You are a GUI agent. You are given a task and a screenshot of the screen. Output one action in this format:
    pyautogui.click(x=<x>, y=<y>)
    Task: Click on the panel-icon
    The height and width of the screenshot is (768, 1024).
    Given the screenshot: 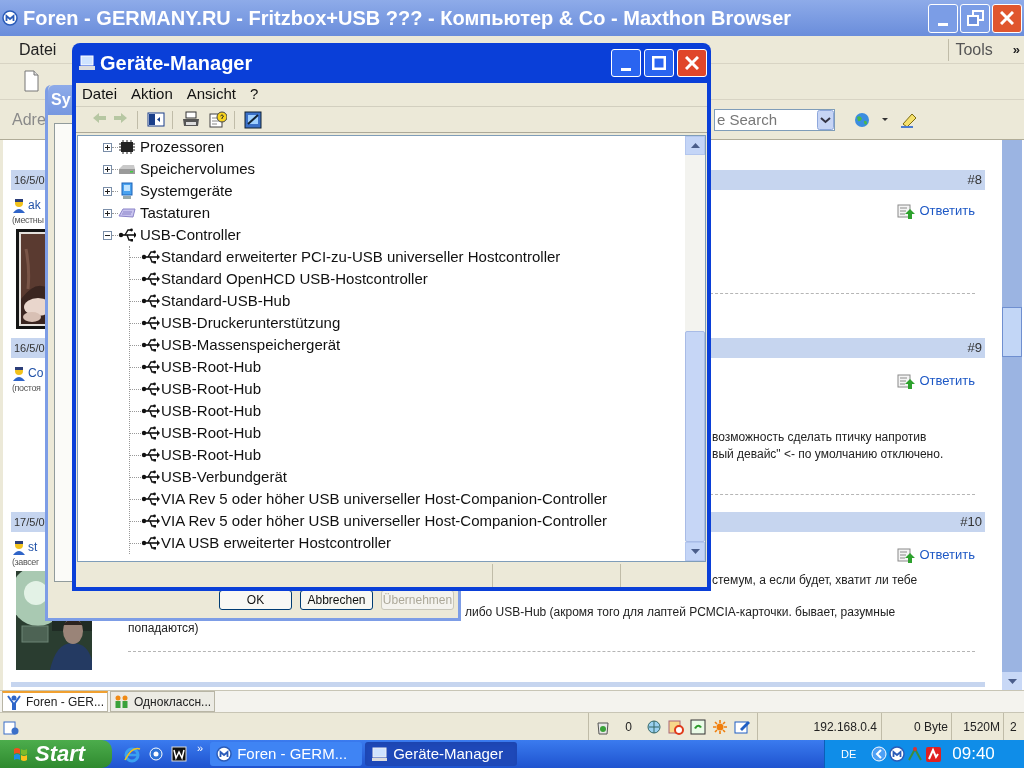 What is the action you would take?
    pyautogui.click(x=156, y=119)
    